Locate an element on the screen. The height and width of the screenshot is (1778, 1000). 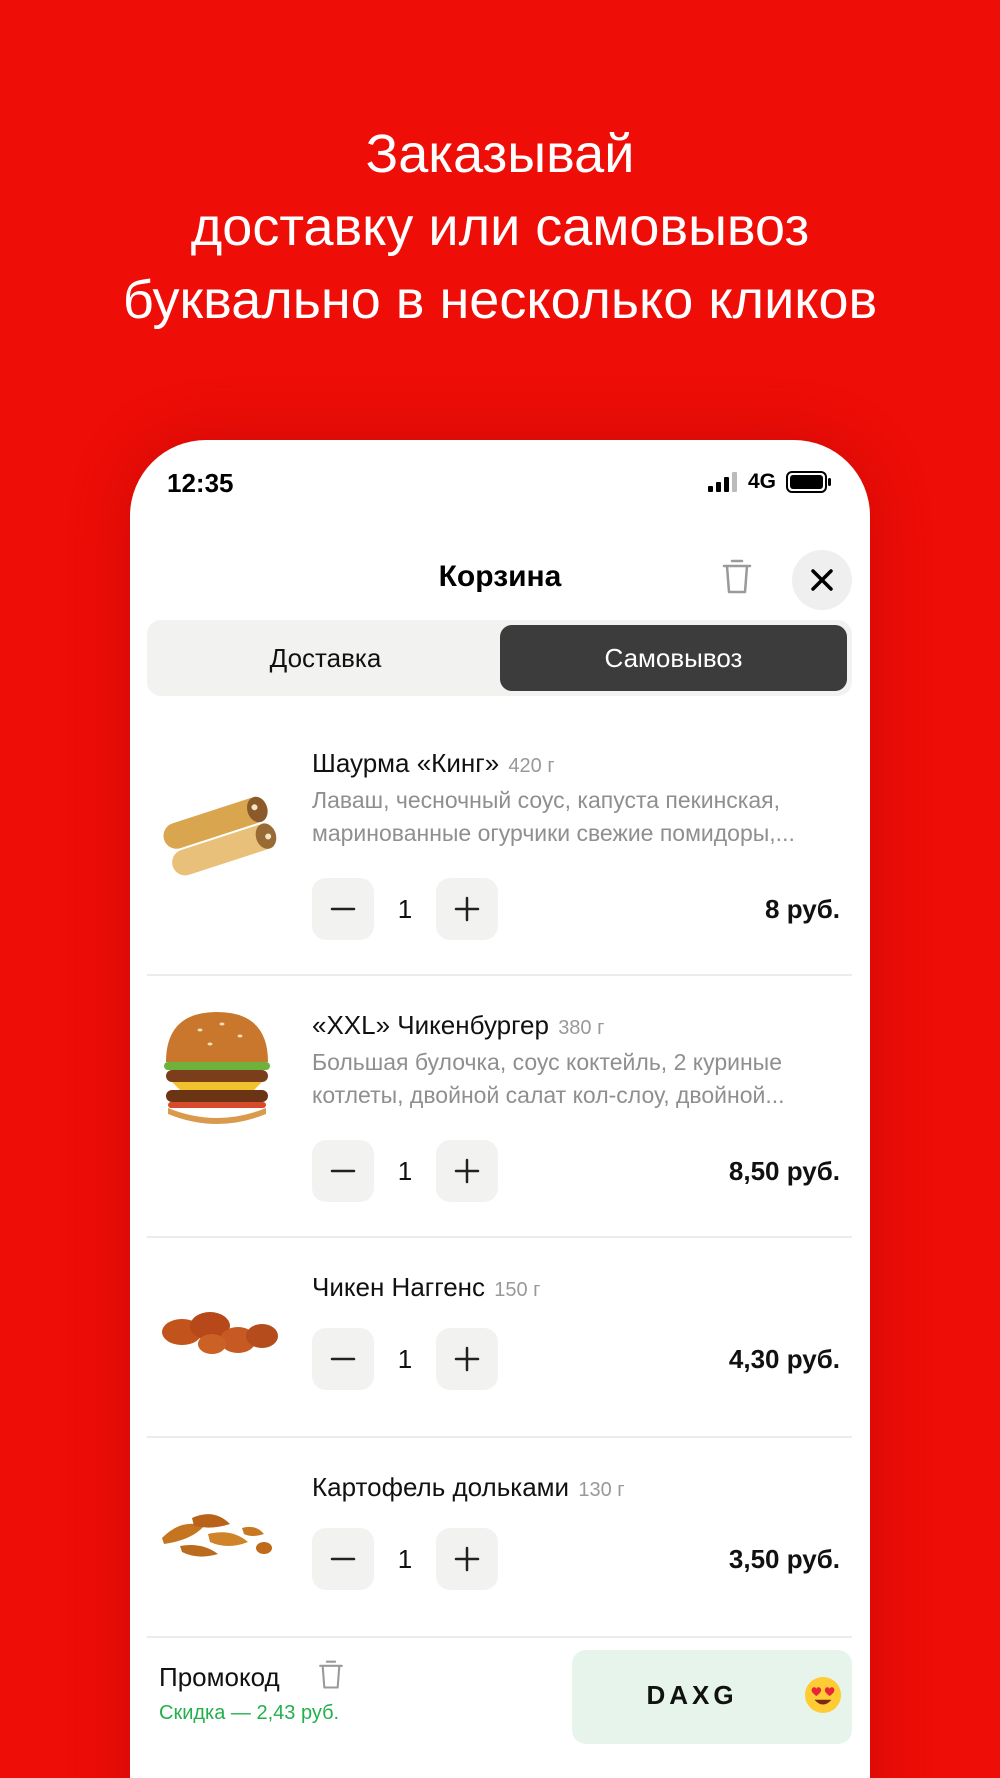
cart-item-nuggets: Чикен Наггенс 150 г 1 4,30 руб. is located at coordinates (499, 1337).